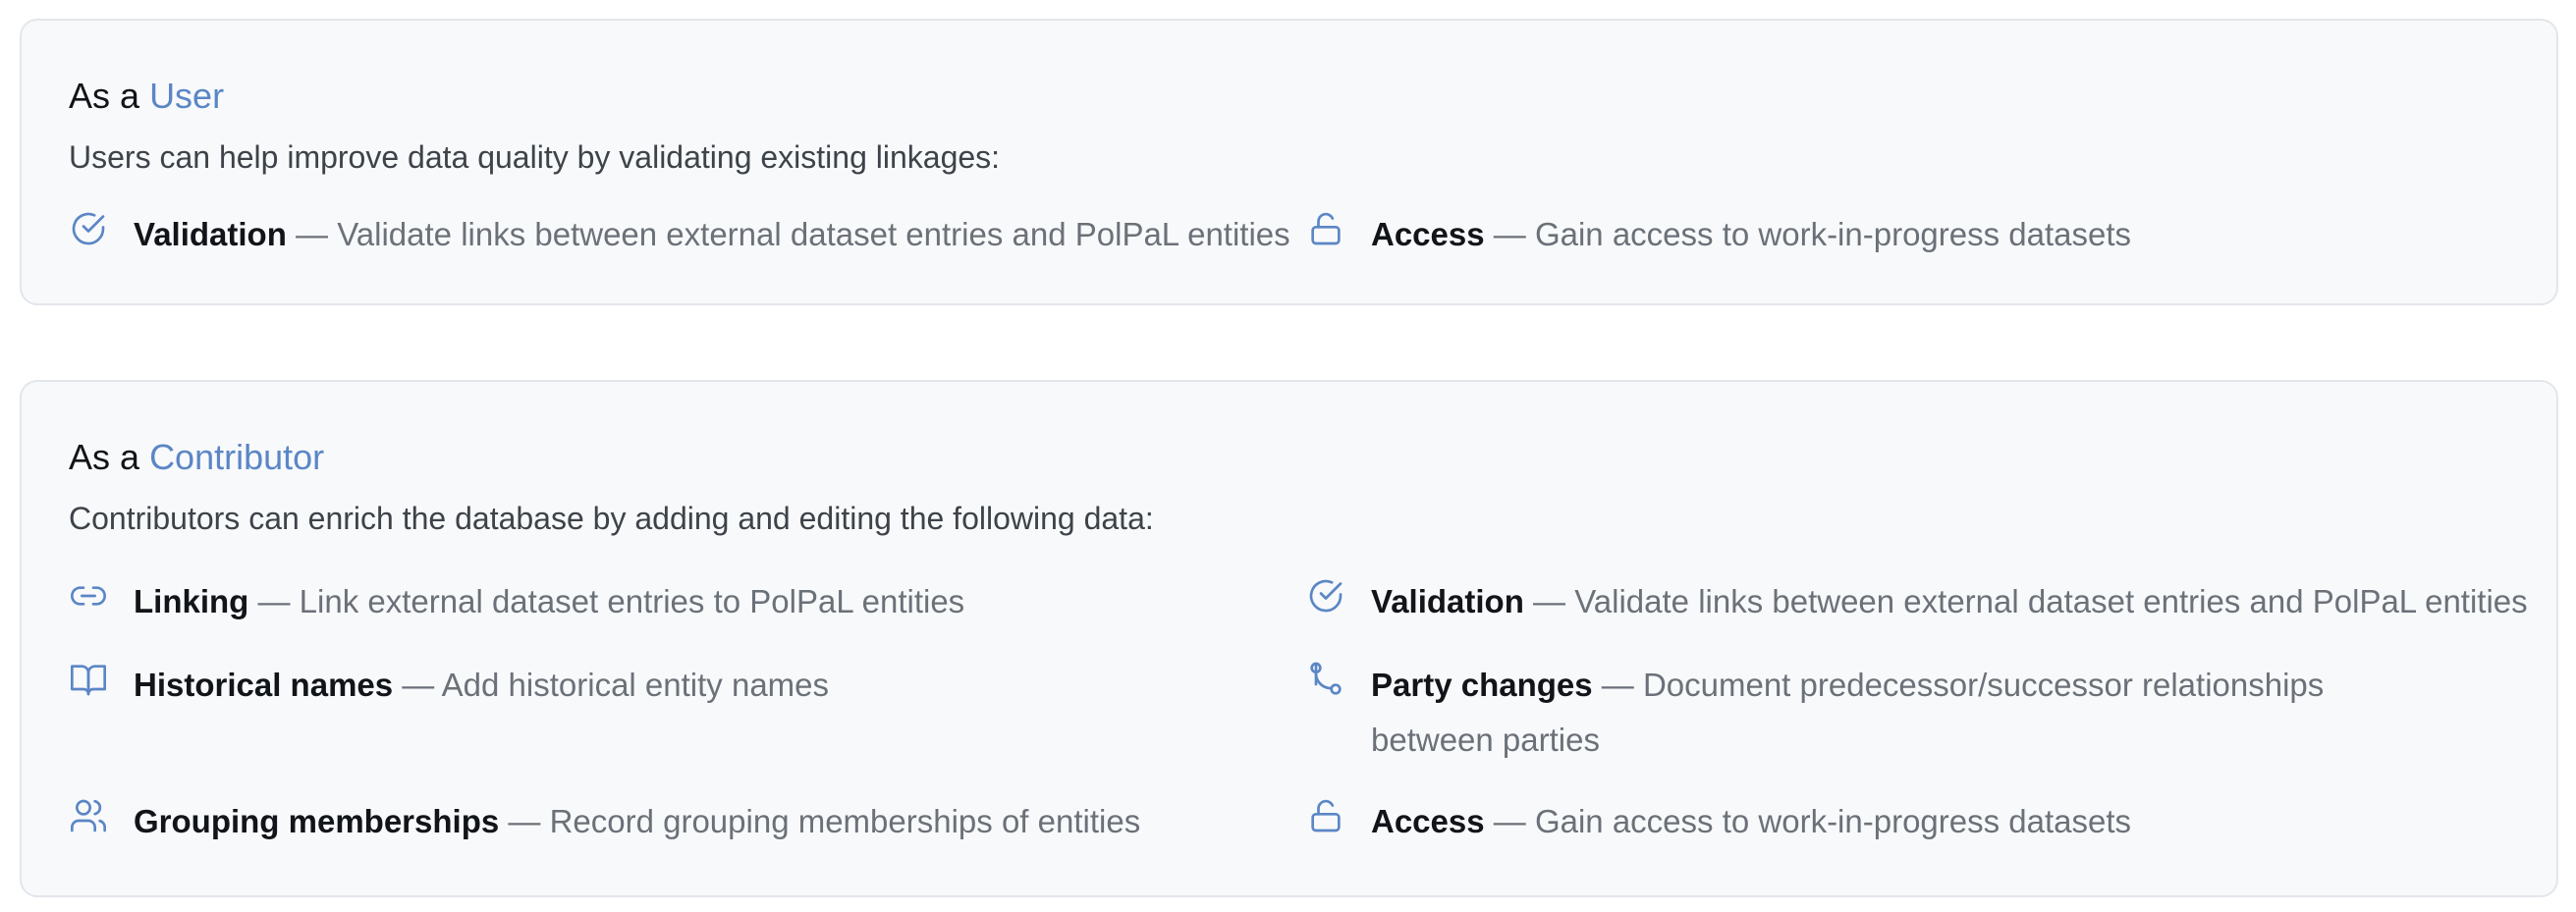  What do you see at coordinates (88, 815) in the screenshot?
I see `users-icon` at bounding box center [88, 815].